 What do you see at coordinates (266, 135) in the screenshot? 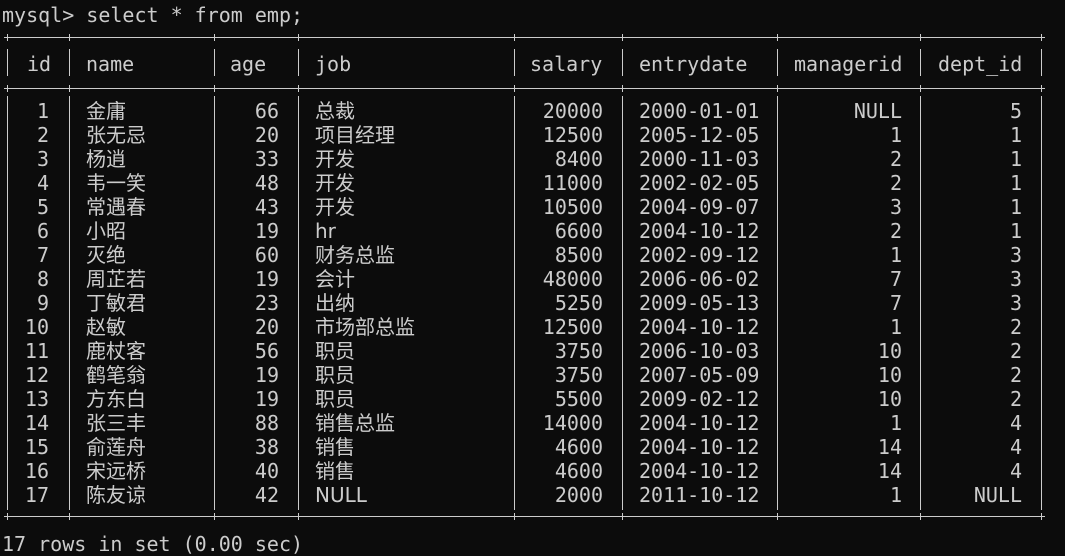
I see `table-cell-age: 20` at bounding box center [266, 135].